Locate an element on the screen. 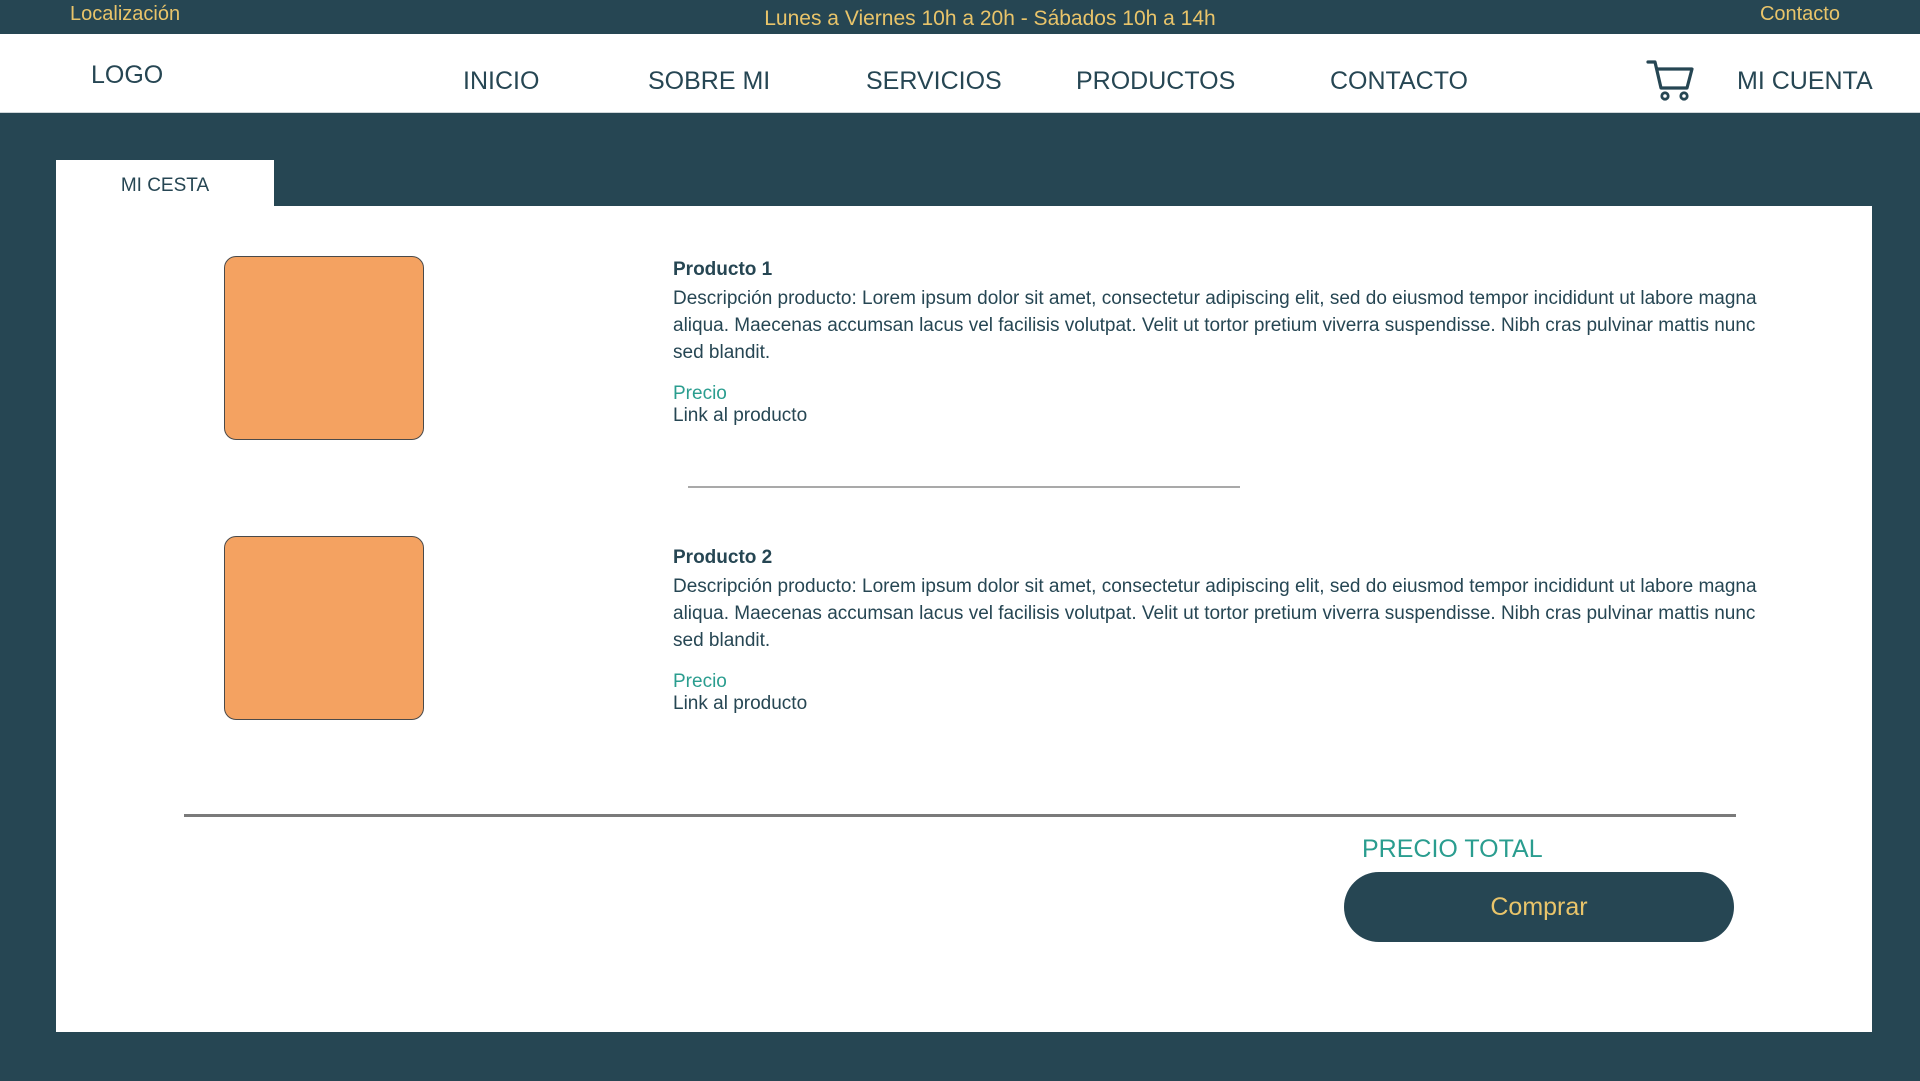  shopping-cart-icon is located at coordinates (1671, 80).